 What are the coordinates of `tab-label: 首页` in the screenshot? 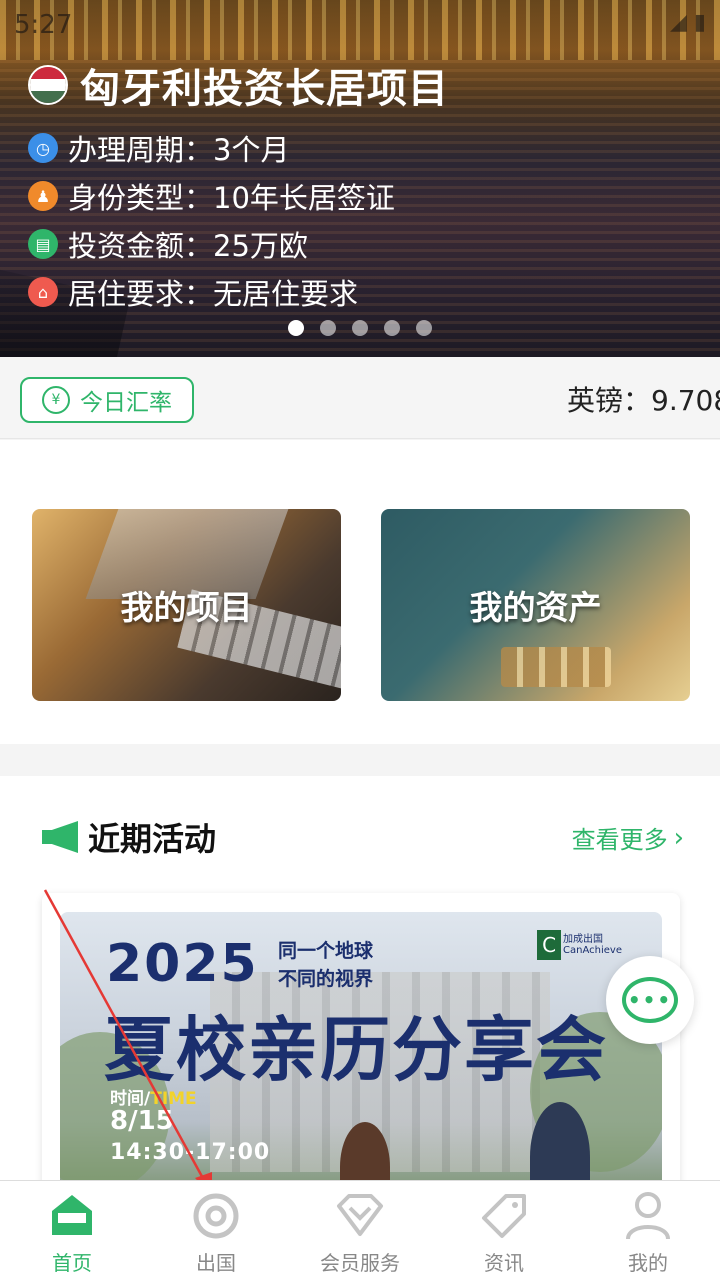 It's located at (72, 1263).